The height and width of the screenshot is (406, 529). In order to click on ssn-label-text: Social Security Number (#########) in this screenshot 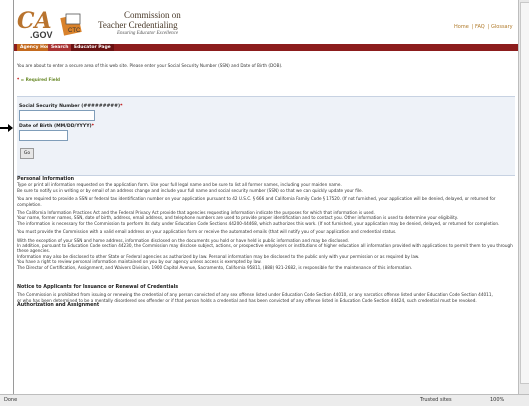, I will do `click(70, 106)`.